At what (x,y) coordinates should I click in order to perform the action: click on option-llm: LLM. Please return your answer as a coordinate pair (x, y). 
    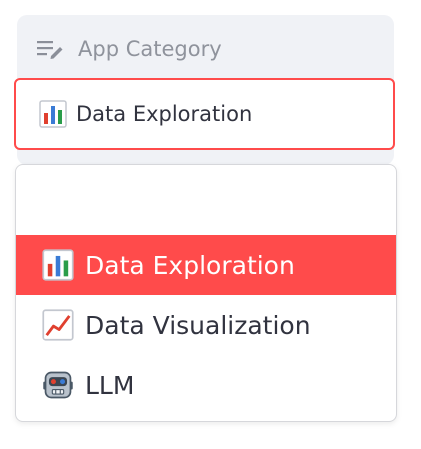
    Looking at the image, I should click on (206, 385).